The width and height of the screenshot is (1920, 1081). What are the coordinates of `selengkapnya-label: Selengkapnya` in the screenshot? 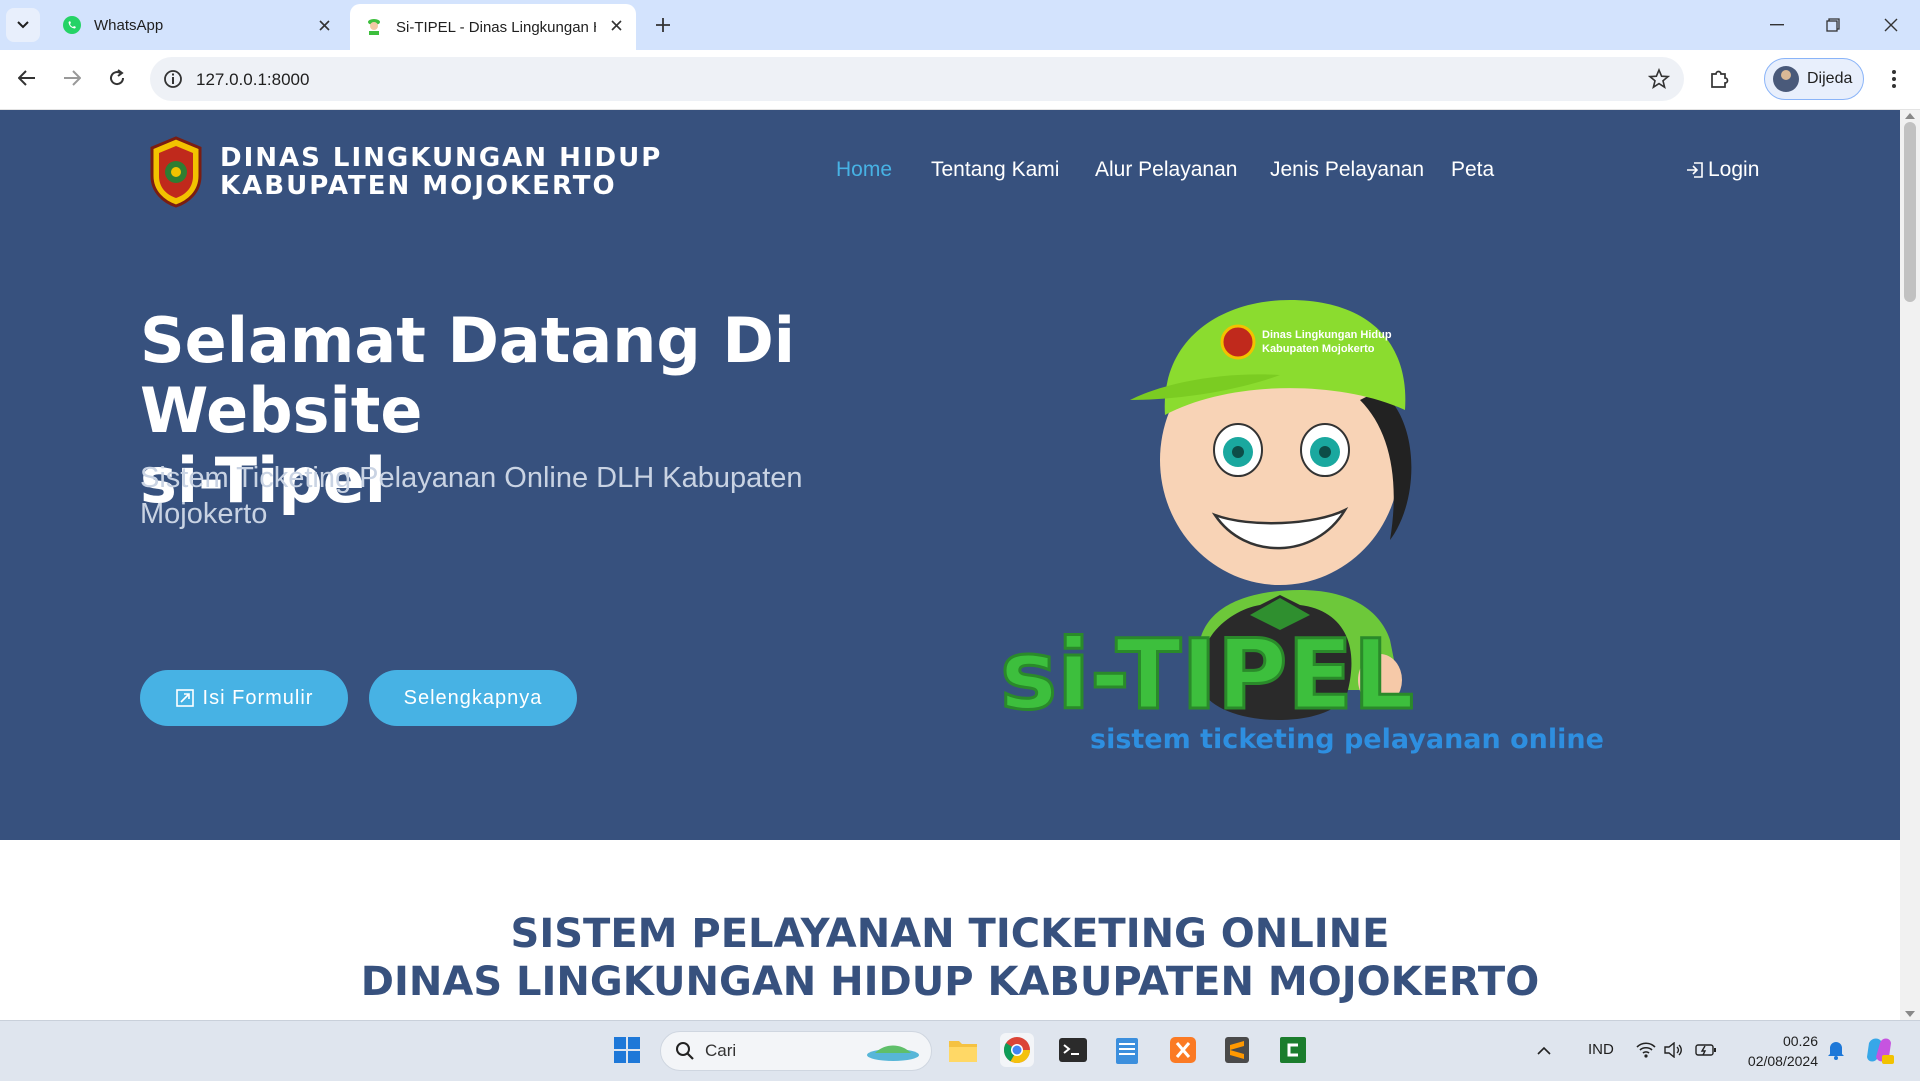 It's located at (473, 697).